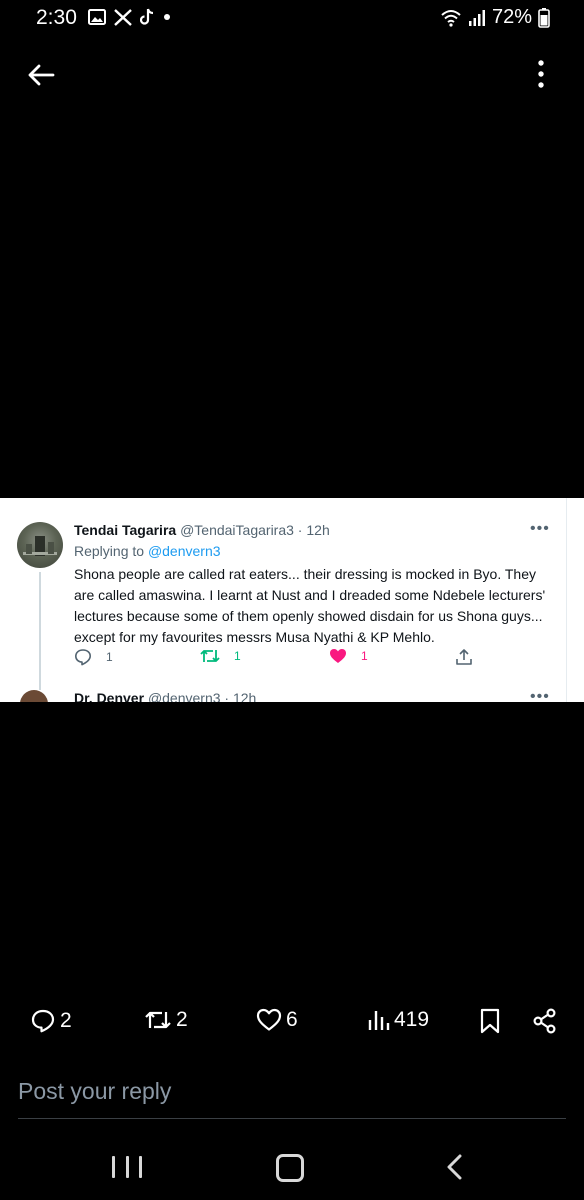 The image size is (584, 1200). I want to click on tweet-like-count: 1, so click(364, 656).